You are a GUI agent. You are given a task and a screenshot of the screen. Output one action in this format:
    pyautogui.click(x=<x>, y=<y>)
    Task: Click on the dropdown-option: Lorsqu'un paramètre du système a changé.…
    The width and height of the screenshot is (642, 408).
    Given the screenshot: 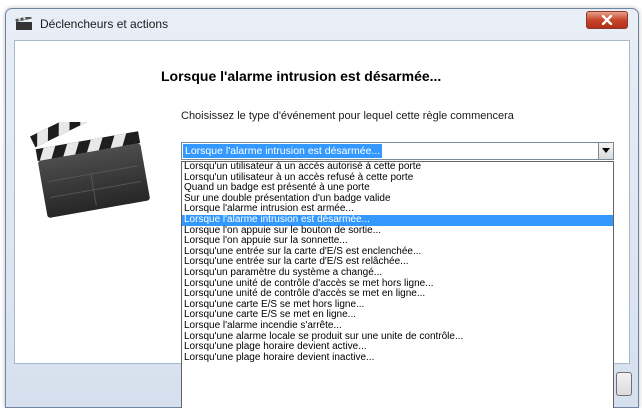 What is the action you would take?
    pyautogui.click(x=397, y=273)
    